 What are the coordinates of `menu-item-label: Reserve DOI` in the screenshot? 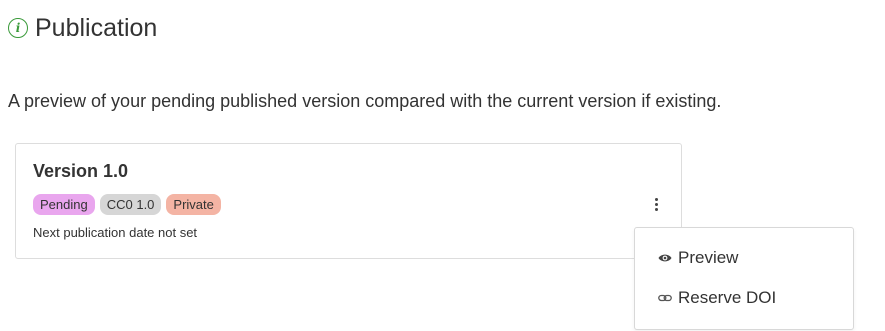 It's located at (727, 297).